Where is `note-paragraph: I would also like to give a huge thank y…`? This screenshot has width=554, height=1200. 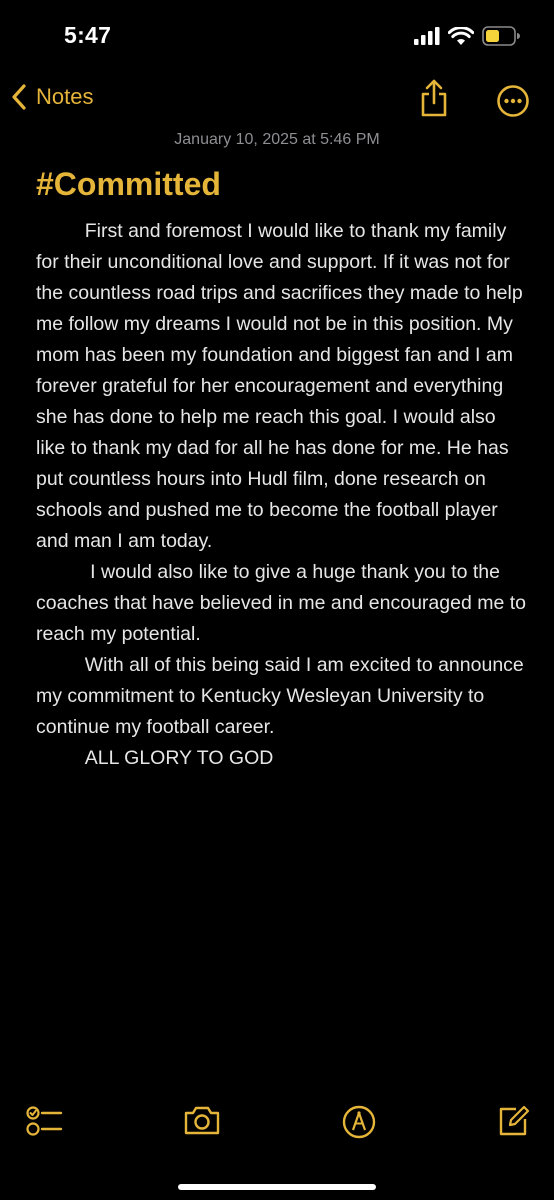
note-paragraph: I would also like to give a huge thank y… is located at coordinates (281, 603).